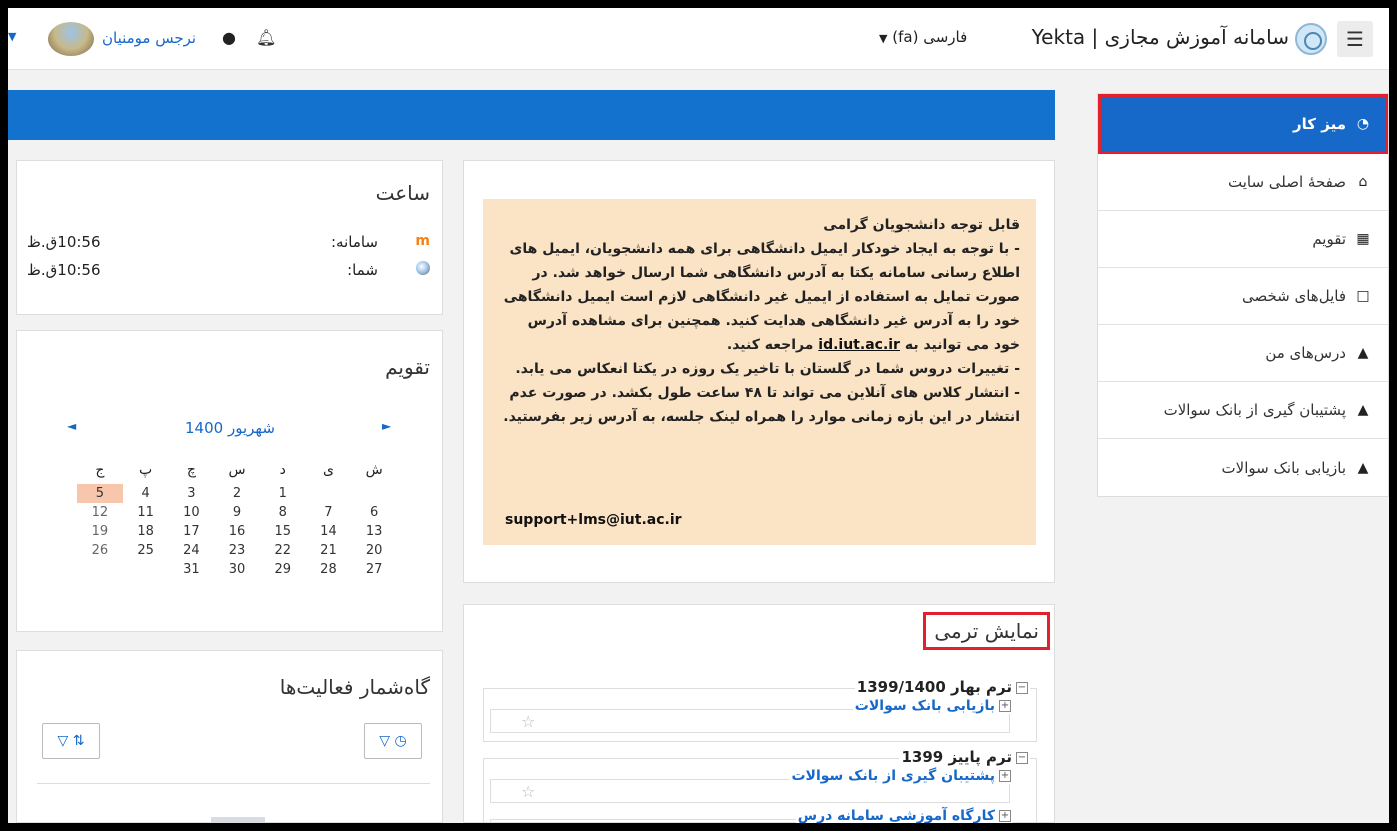  What do you see at coordinates (751, 785) in the screenshot?
I see `course-row: + پشتیبان گیری از بانک سوالات ☆` at bounding box center [751, 785].